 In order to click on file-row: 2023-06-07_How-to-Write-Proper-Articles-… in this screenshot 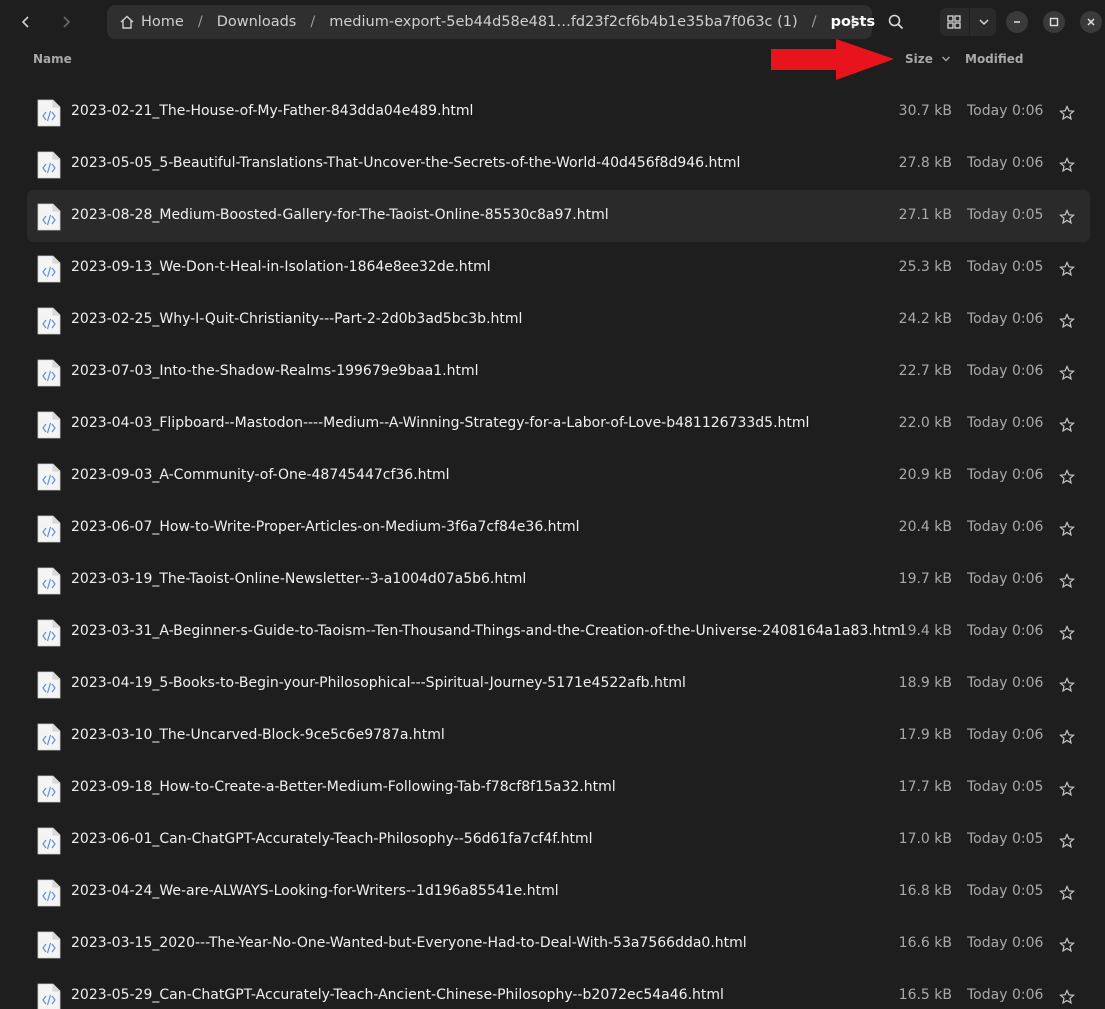, I will do `click(552, 528)`.